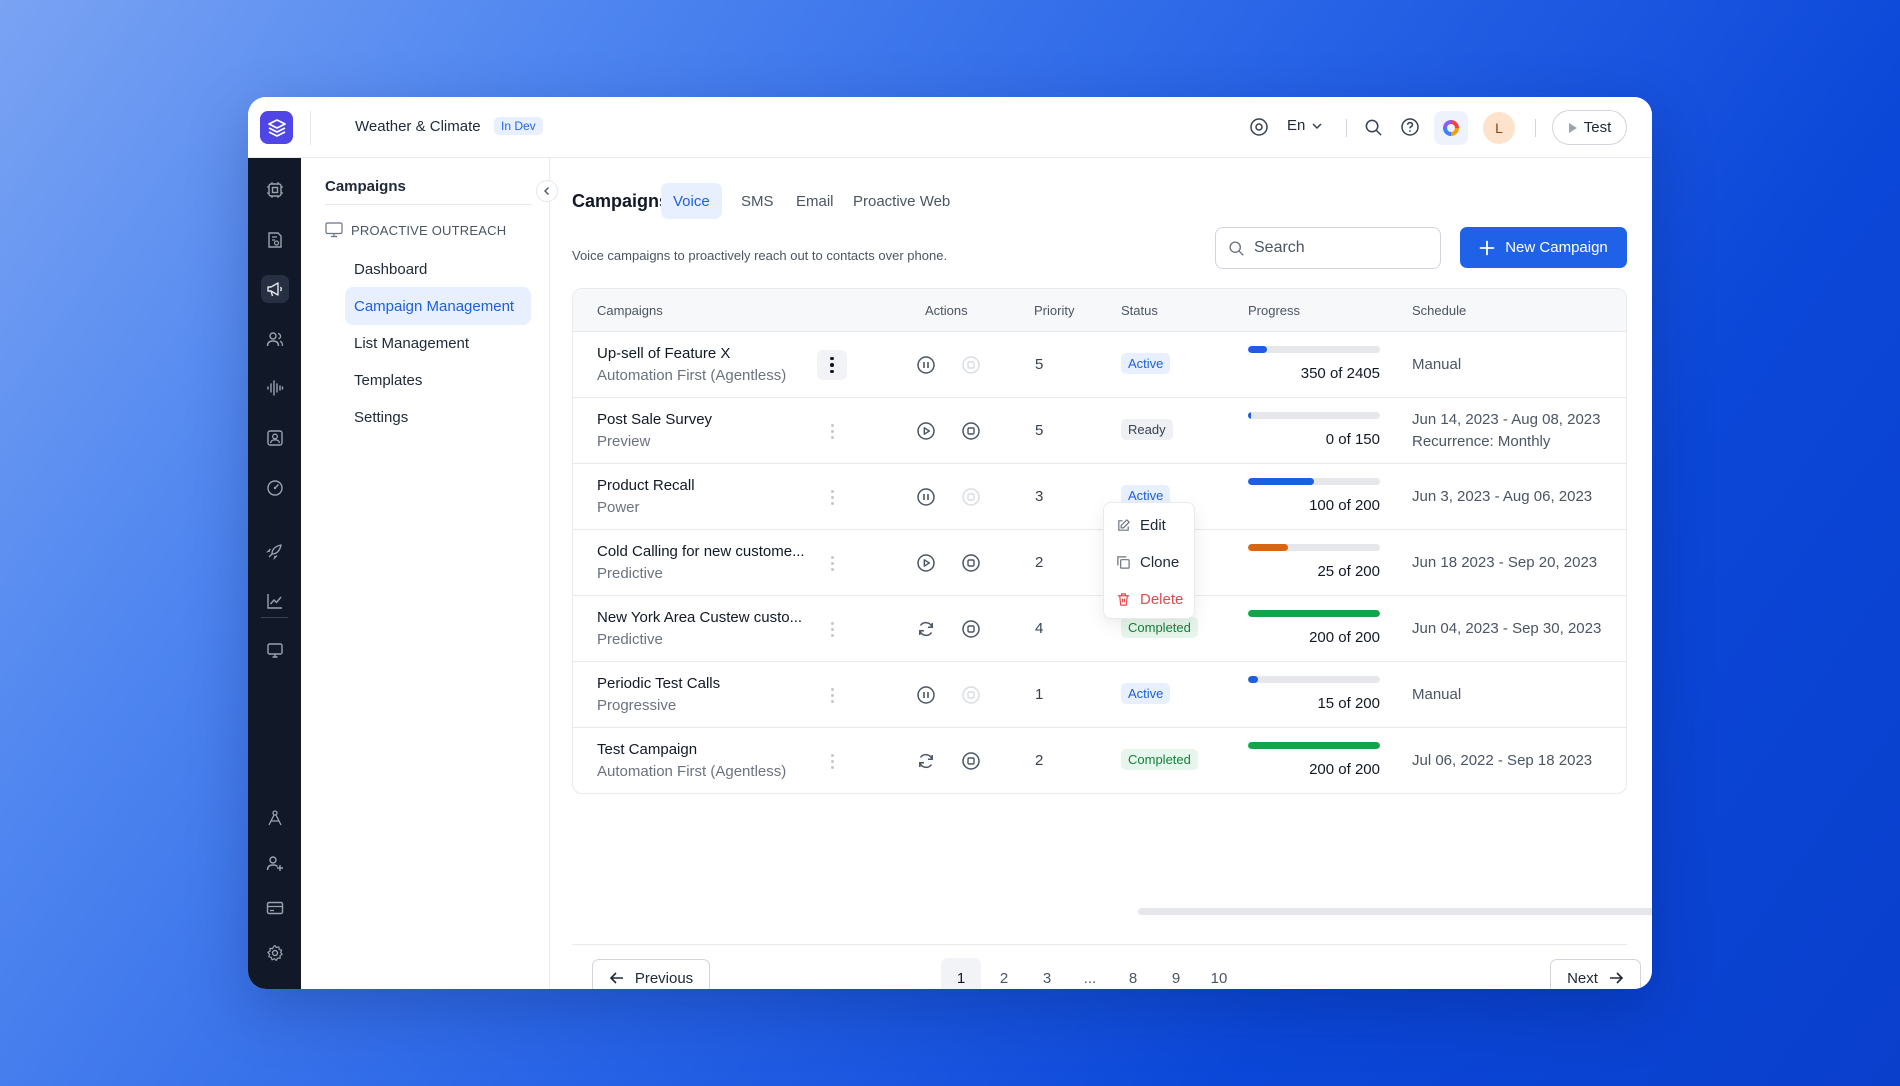  Describe the element at coordinates (275, 438) in the screenshot. I see `contact-card-icon` at that location.